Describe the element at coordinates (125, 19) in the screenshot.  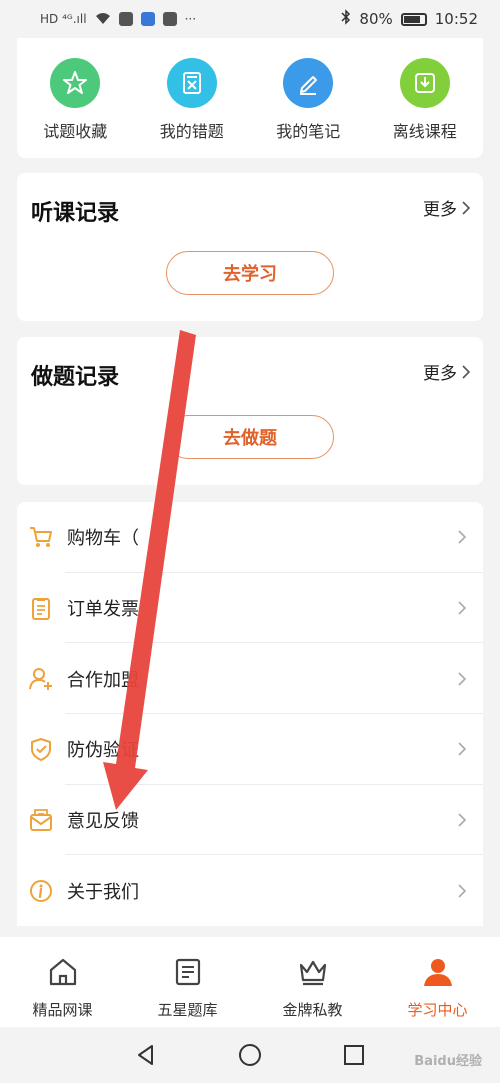
I see `sim-icon` at that location.